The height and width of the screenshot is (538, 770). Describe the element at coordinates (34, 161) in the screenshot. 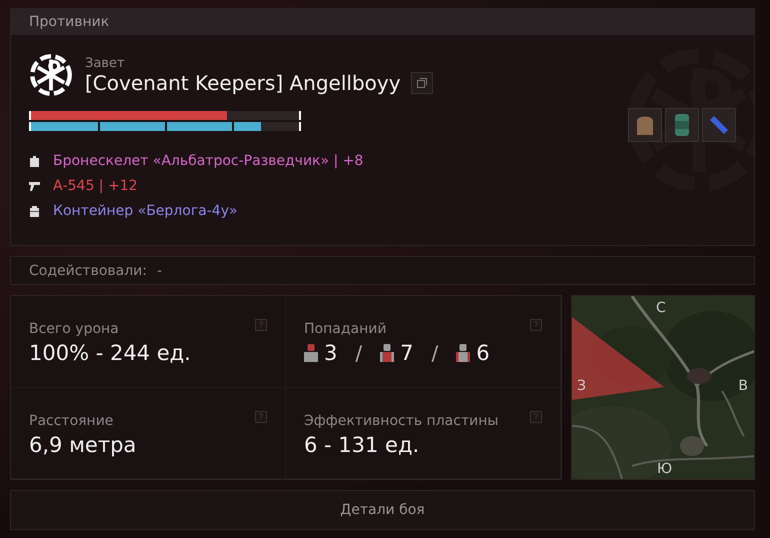

I see `vest-icon` at that location.